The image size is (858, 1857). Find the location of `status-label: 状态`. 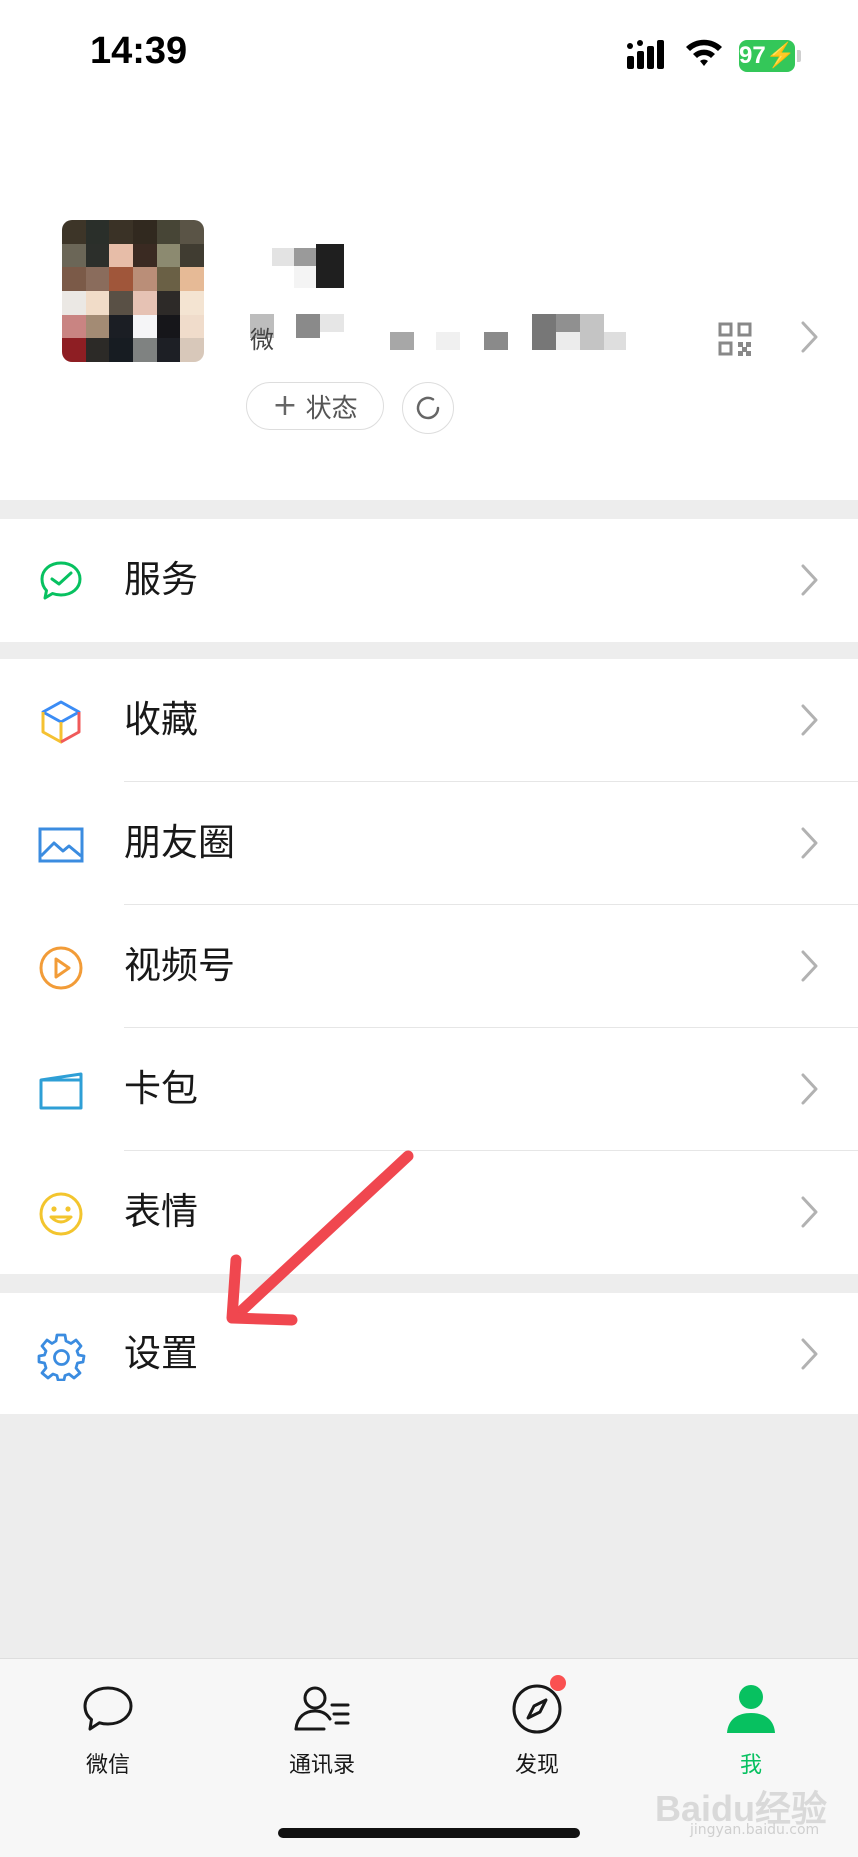

status-label: 状态 is located at coordinates (331, 408).